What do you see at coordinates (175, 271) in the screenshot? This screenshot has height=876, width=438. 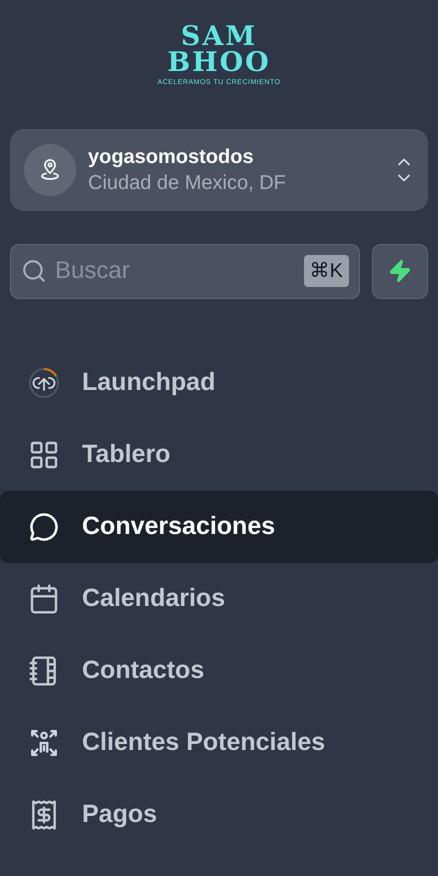 I see `search-field: Buscar` at bounding box center [175, 271].